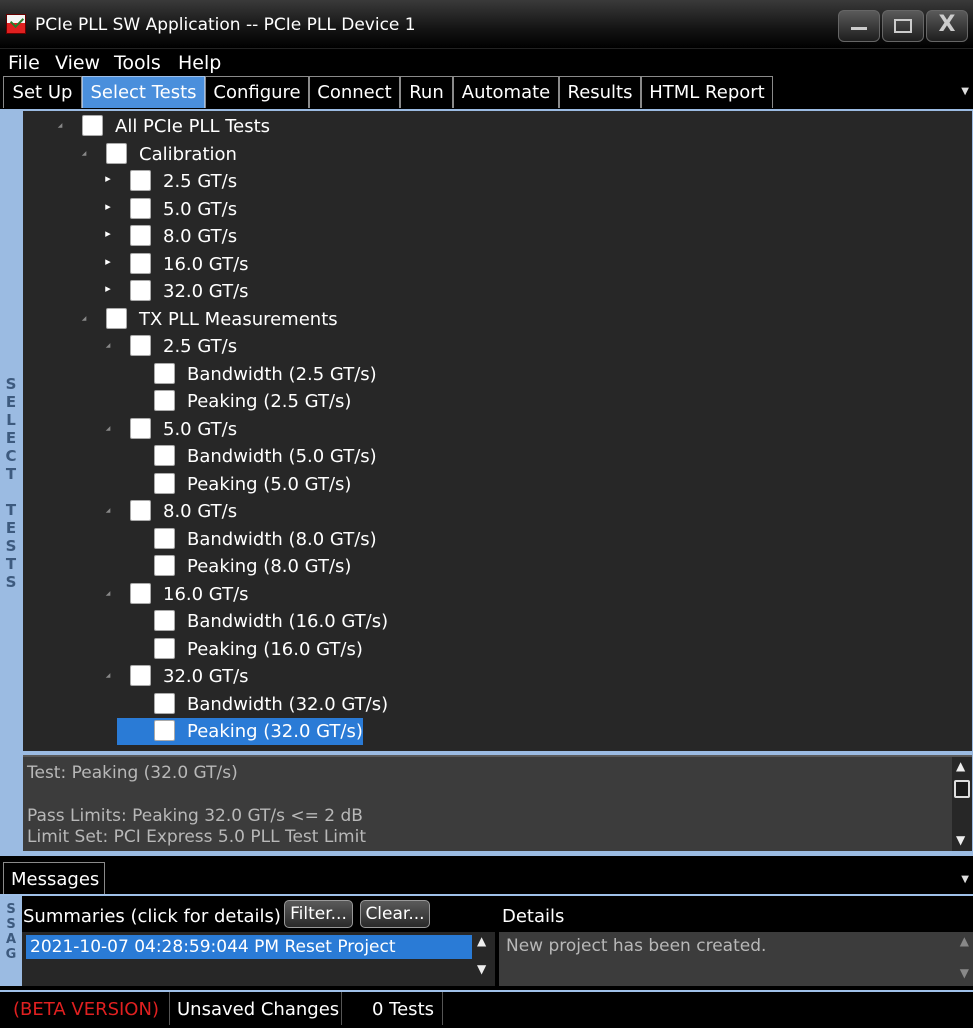 This screenshot has width=973, height=1028. What do you see at coordinates (493, 236) in the screenshot?
I see `tree-row: ▸ 8.0 GT/s` at bounding box center [493, 236].